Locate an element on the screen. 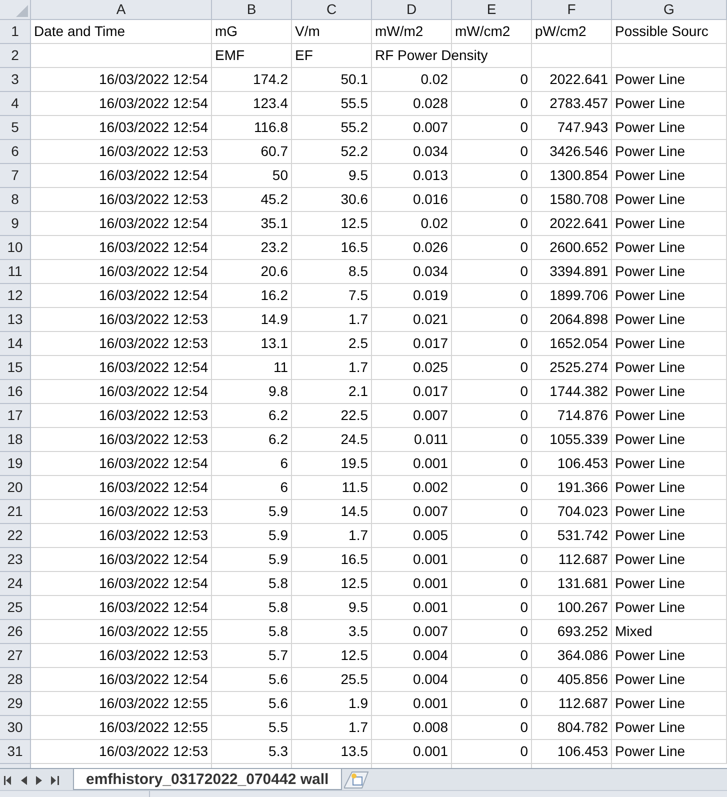 This screenshot has width=727, height=797. table-cell-text: 693.252 is located at coordinates (582, 631).